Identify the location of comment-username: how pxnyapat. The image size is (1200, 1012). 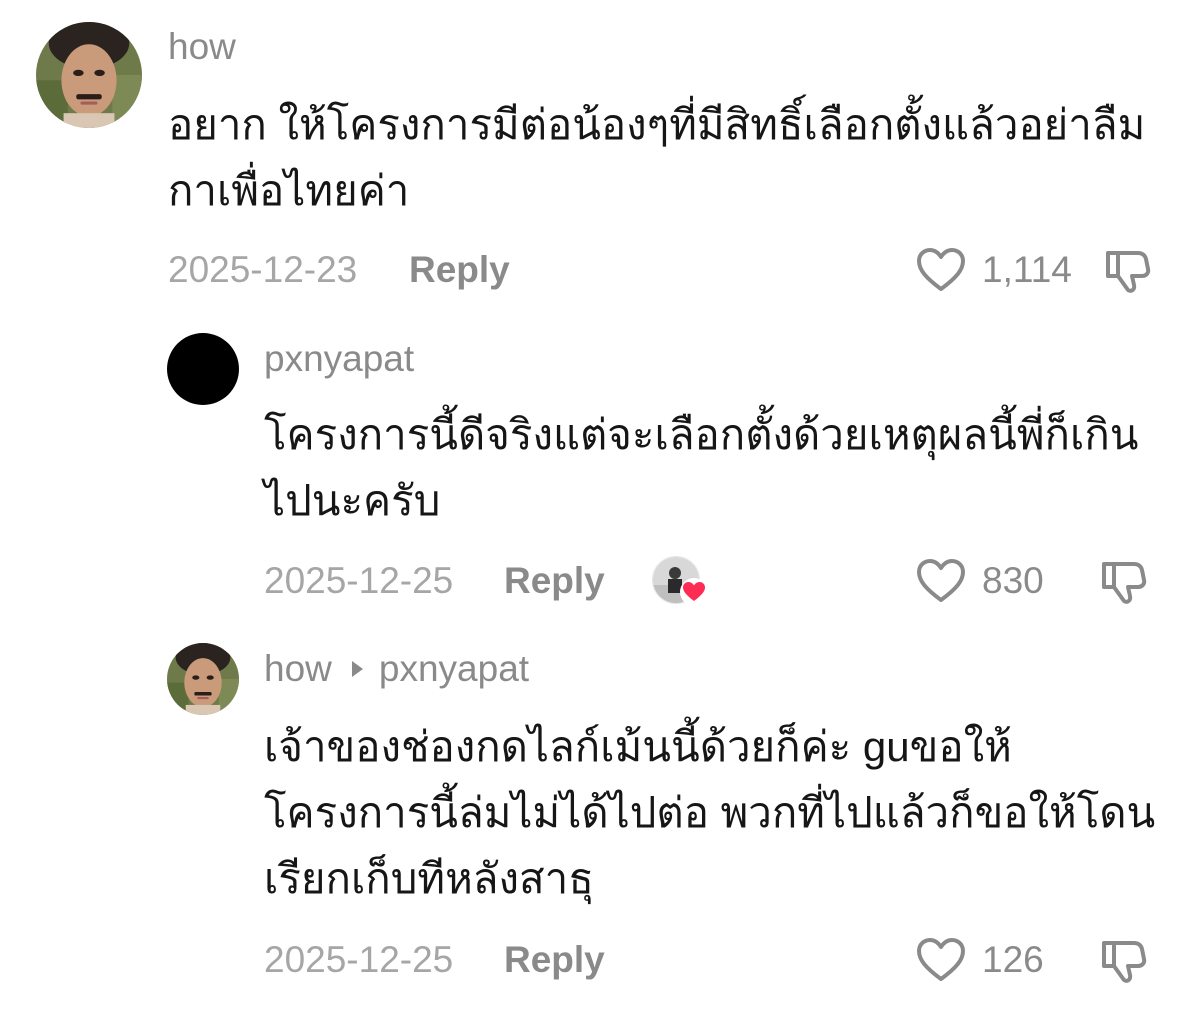
(396, 669).